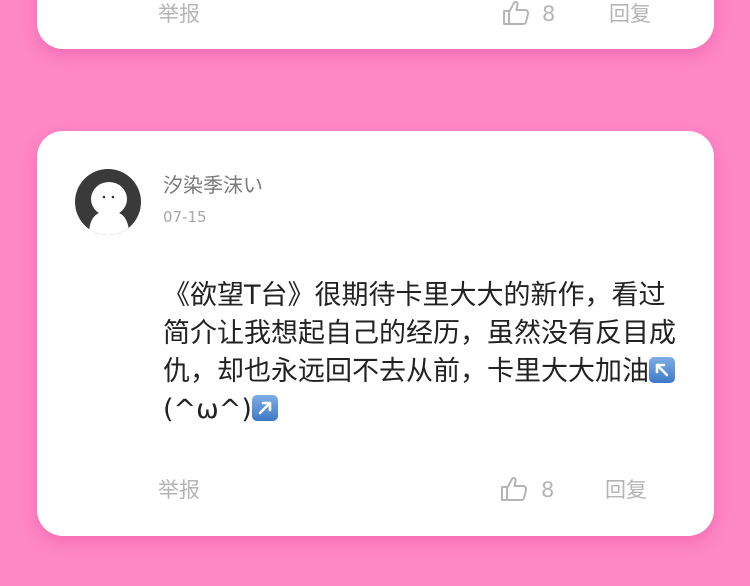  Describe the element at coordinates (207, 409) in the screenshot. I see `comment-emoticon: (^ω^)` at that location.